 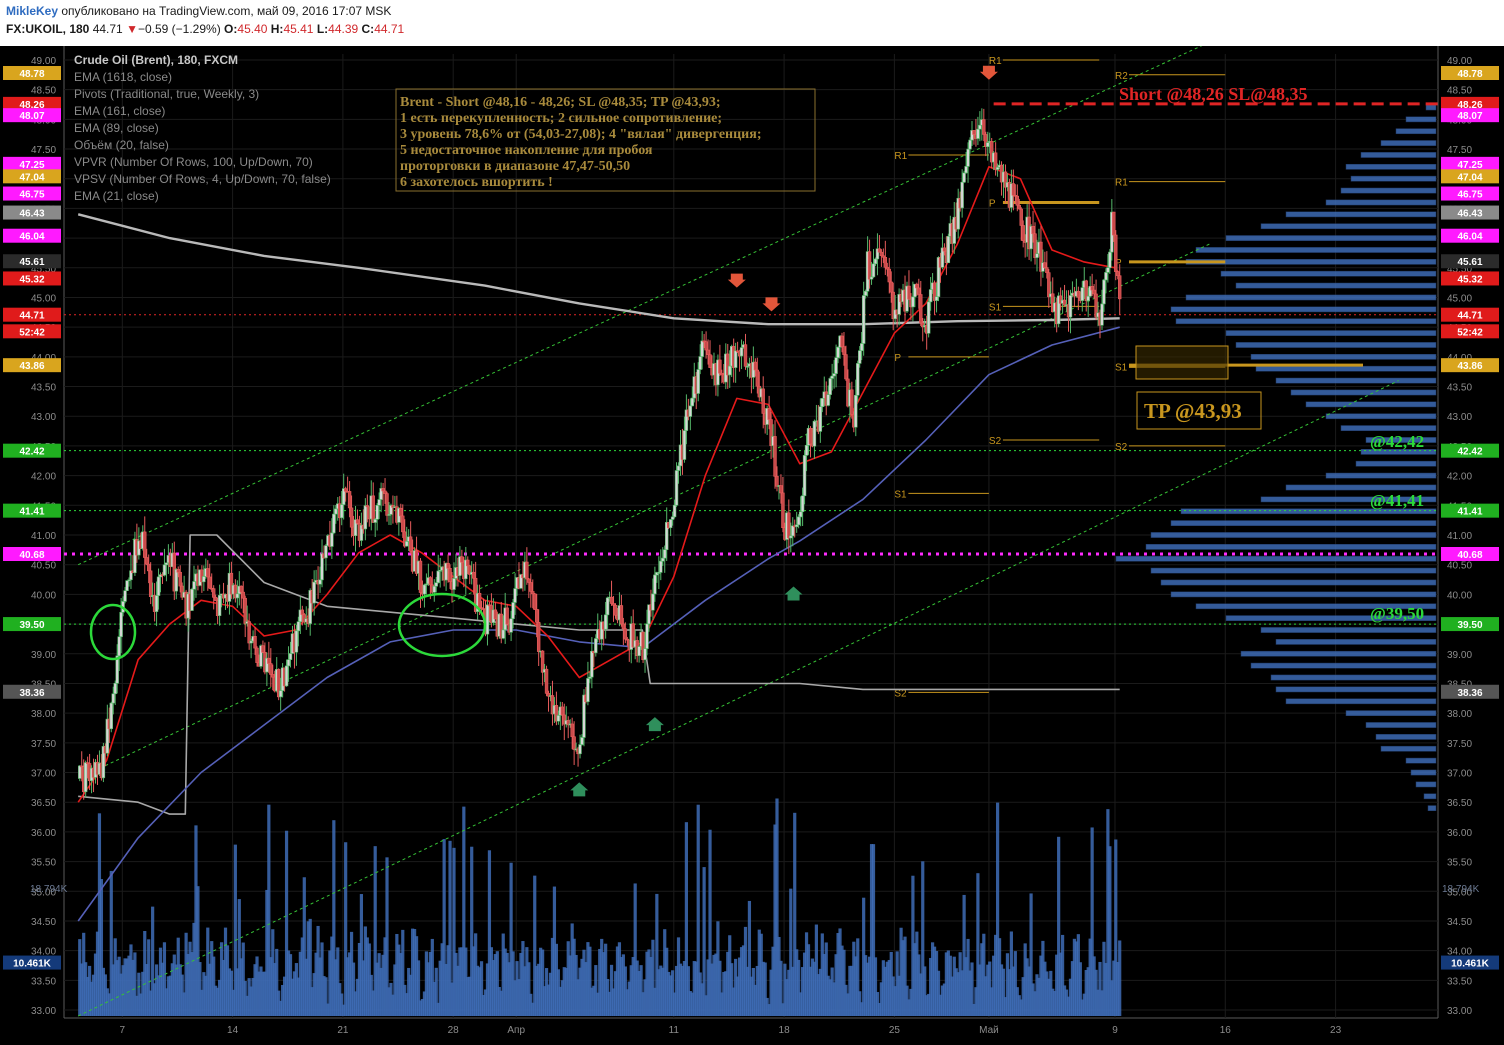 I want to click on price-tag-text: 46.43, so click(x=1469, y=214).